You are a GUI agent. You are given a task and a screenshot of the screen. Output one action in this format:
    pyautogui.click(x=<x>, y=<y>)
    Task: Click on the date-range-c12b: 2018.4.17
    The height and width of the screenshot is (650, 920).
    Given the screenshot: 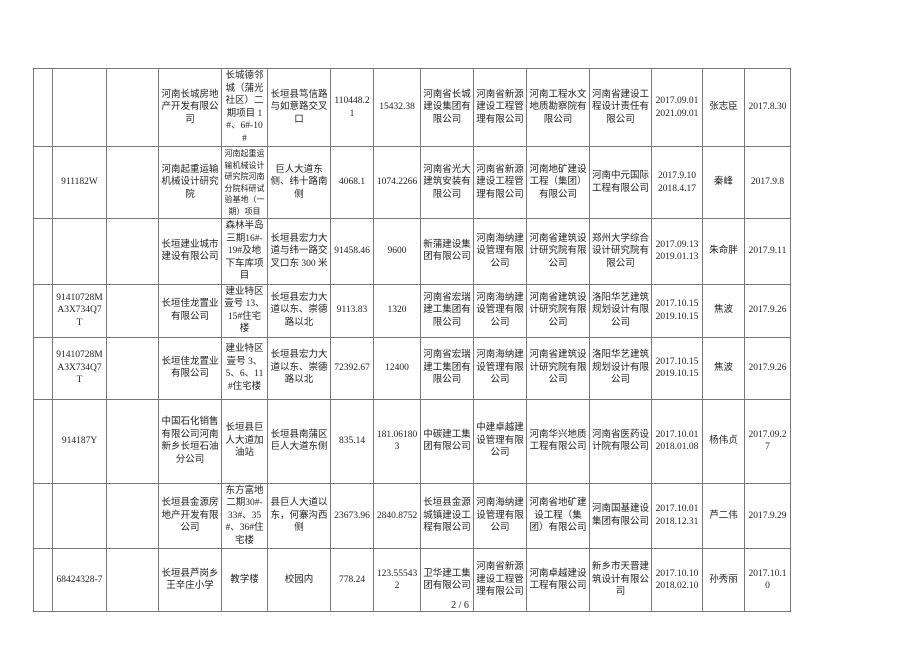 What is the action you would take?
    pyautogui.click(x=677, y=188)
    